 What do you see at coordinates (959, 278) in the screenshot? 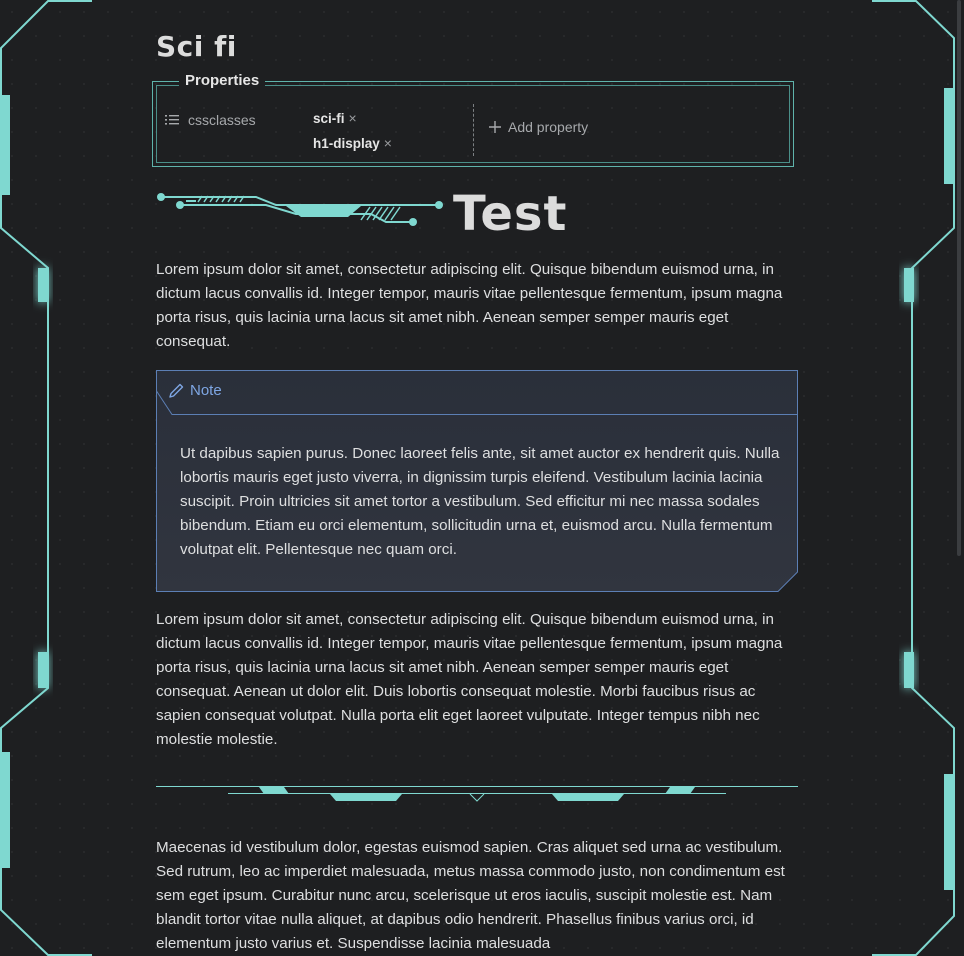
I see `vertical-scrollbar` at bounding box center [959, 278].